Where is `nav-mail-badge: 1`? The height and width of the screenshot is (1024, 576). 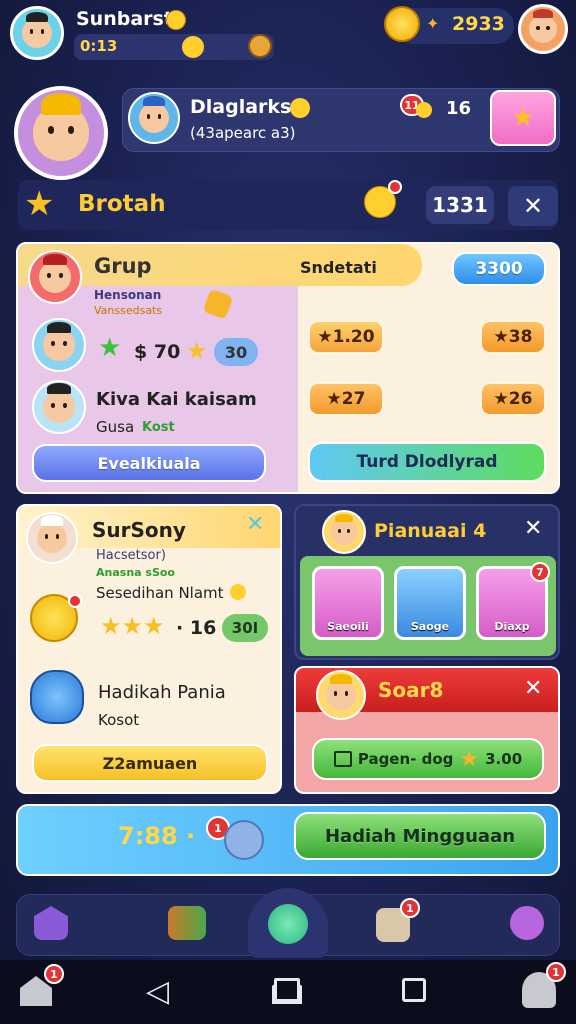
nav-mail-badge: 1 is located at coordinates (410, 908).